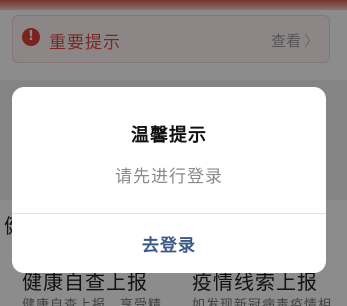  What do you see at coordinates (169, 177) in the screenshot?
I see `dialog-message: 请先进行登录` at bounding box center [169, 177].